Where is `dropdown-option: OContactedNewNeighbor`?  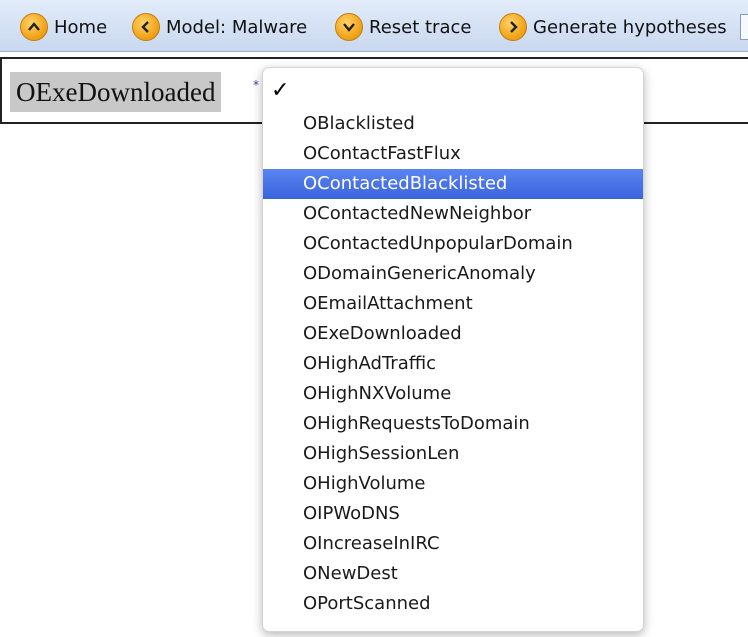 dropdown-option: OContactedNewNeighbor is located at coordinates (453, 214).